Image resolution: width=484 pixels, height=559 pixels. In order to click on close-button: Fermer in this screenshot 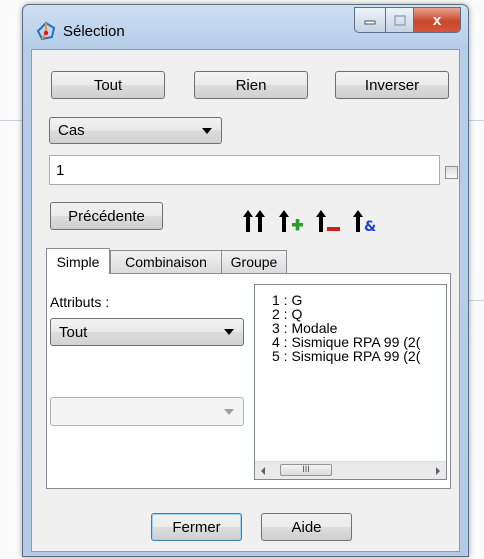, I will do `click(196, 527)`.